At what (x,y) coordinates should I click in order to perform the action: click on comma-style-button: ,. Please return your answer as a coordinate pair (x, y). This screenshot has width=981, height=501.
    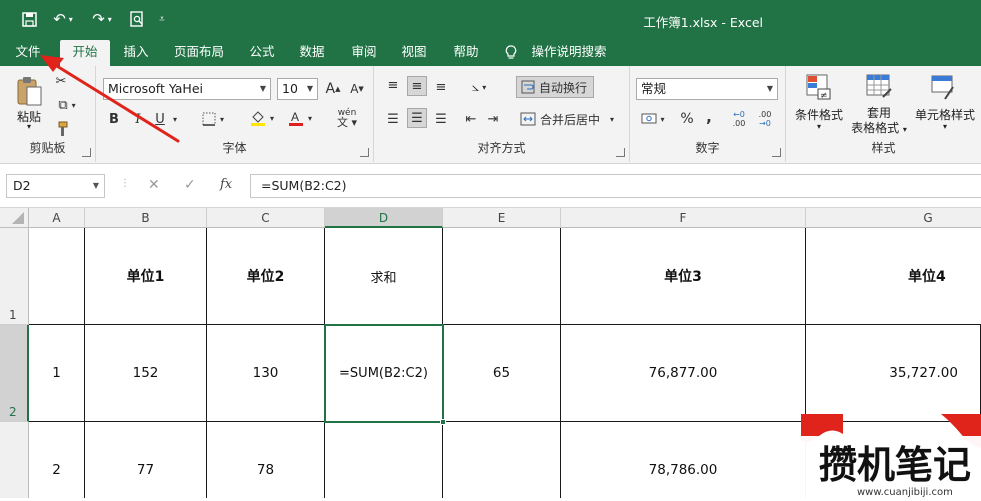
    Looking at the image, I should click on (709, 117).